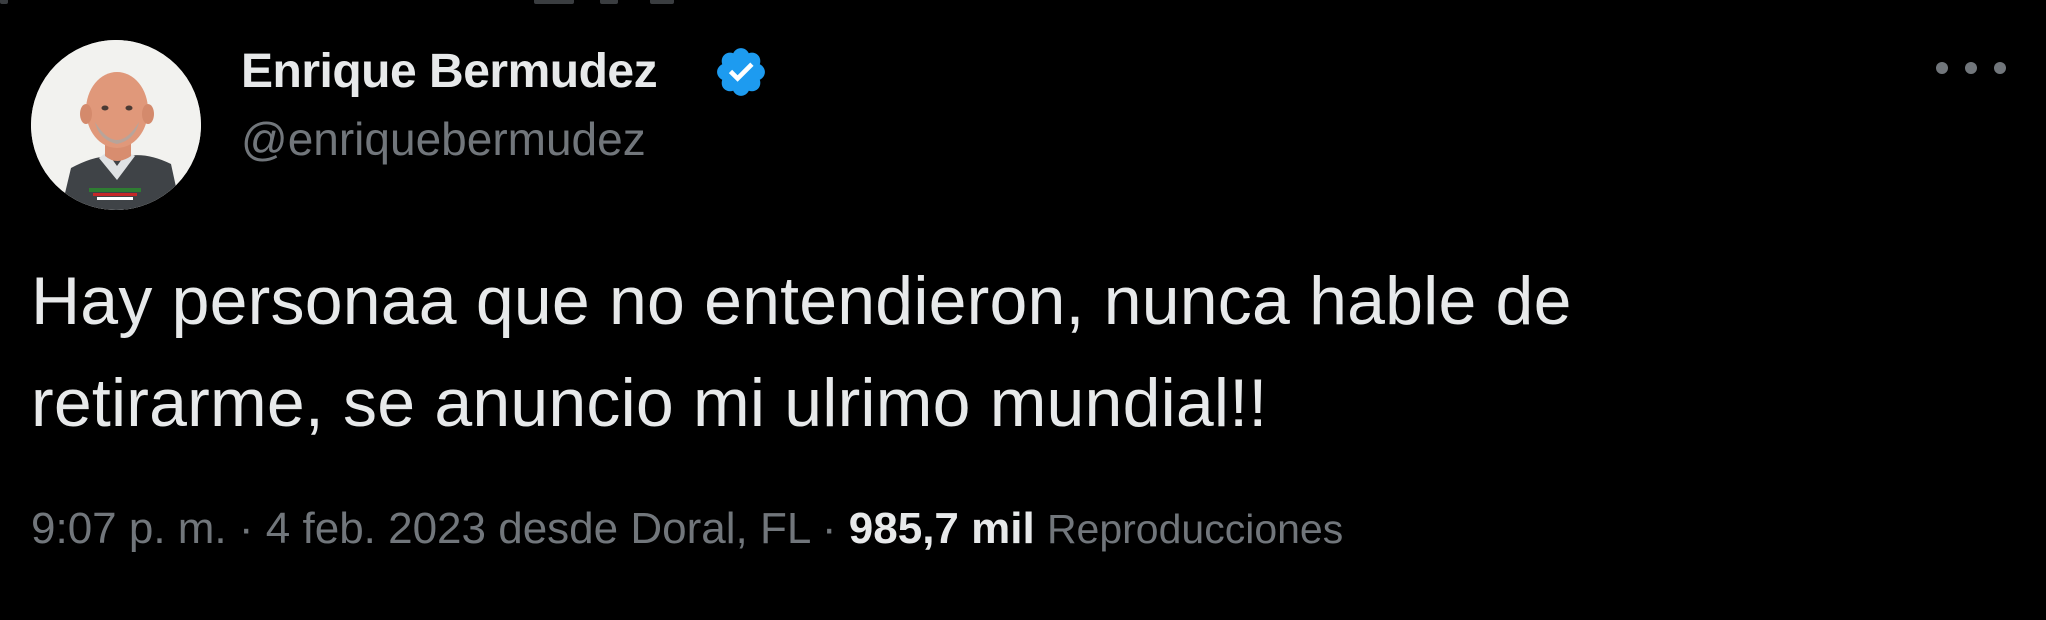  I want to click on tweet-time: 9:07 p. m., so click(129, 528).